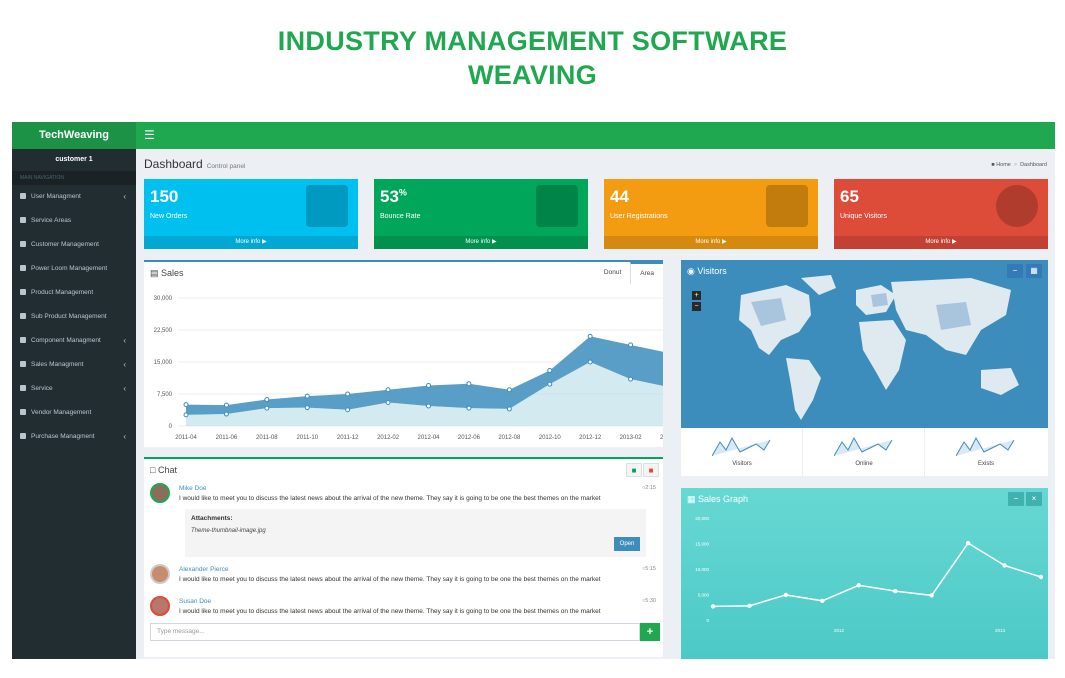 The width and height of the screenshot is (1065, 678). What do you see at coordinates (1003, 165) in the screenshot?
I see `breadcrumb-home: Home` at bounding box center [1003, 165].